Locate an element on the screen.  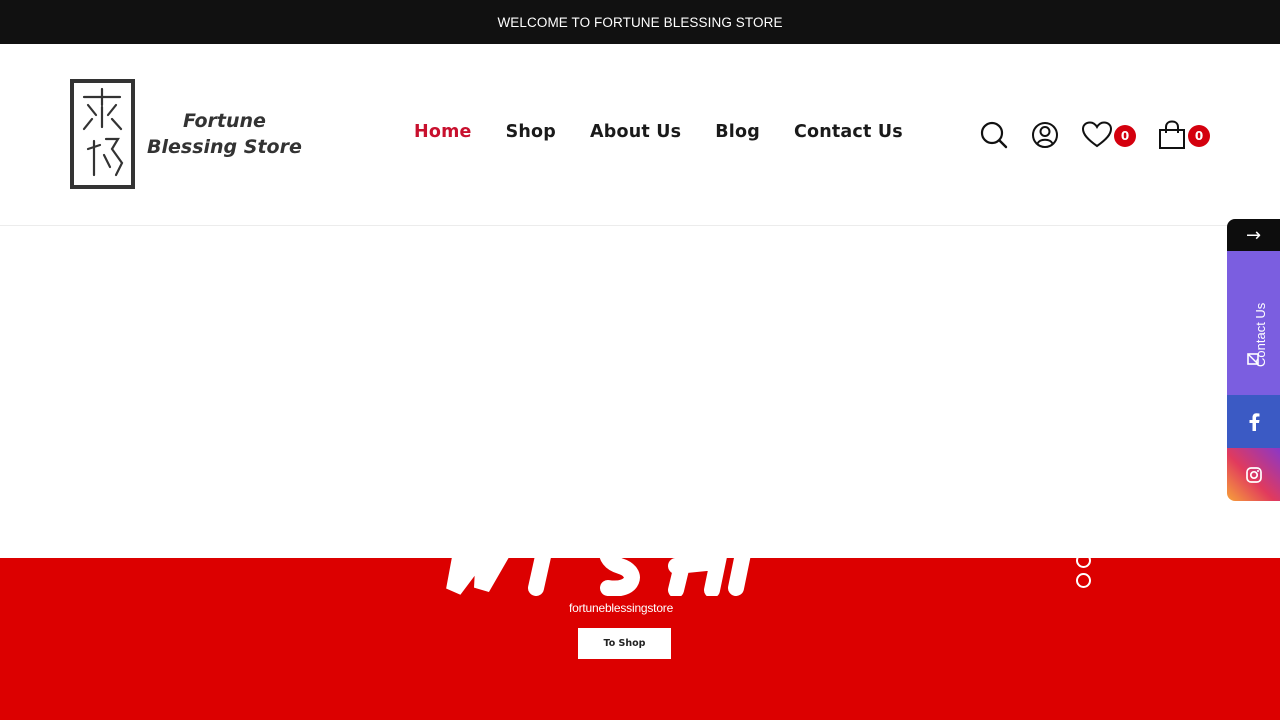
contact-us-tab: Contact Us is located at coordinates (1253, 323).